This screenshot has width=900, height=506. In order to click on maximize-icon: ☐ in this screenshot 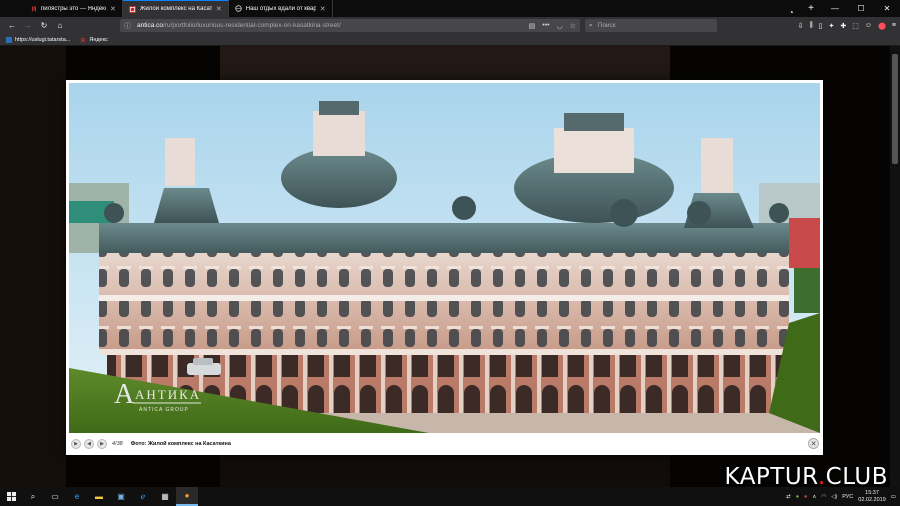, I will do `click(861, 8)`.